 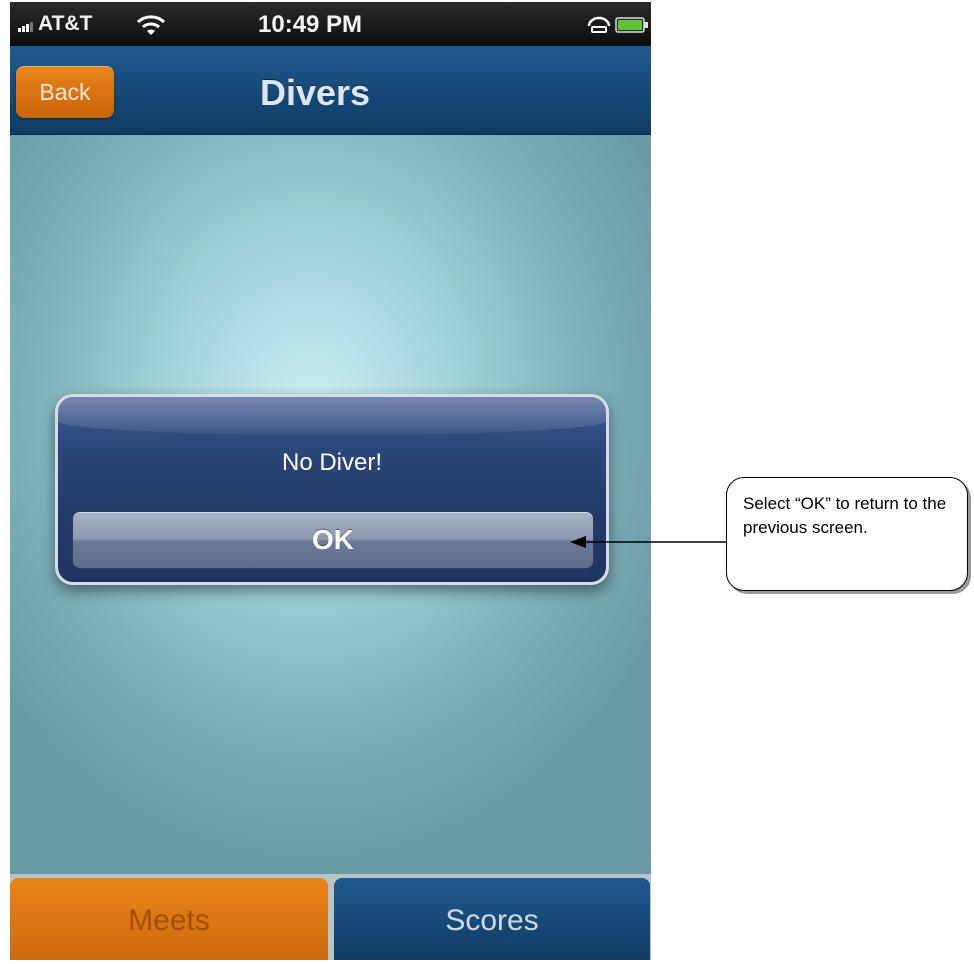 I want to click on status-bar: AT&T 10:49 PM, so click(x=330, y=24).